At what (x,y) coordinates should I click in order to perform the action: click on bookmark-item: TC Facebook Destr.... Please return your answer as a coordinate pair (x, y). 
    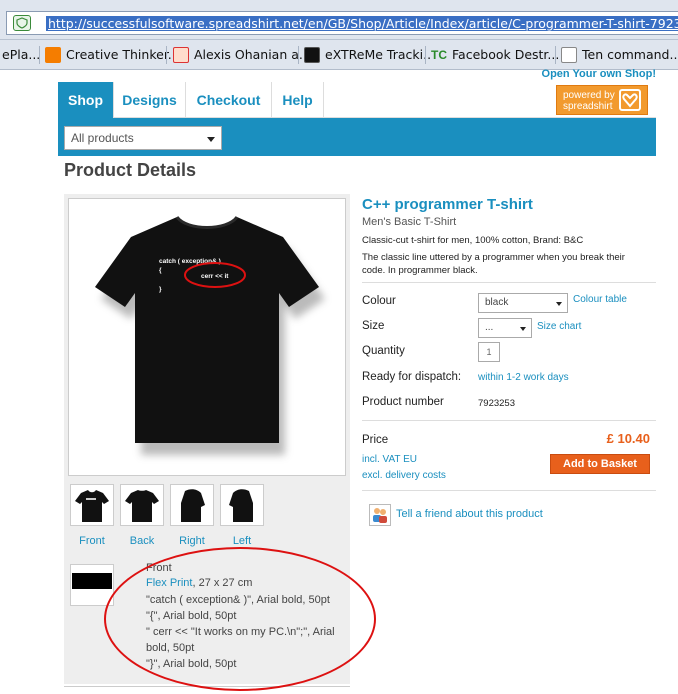
    Looking at the image, I should click on (493, 55).